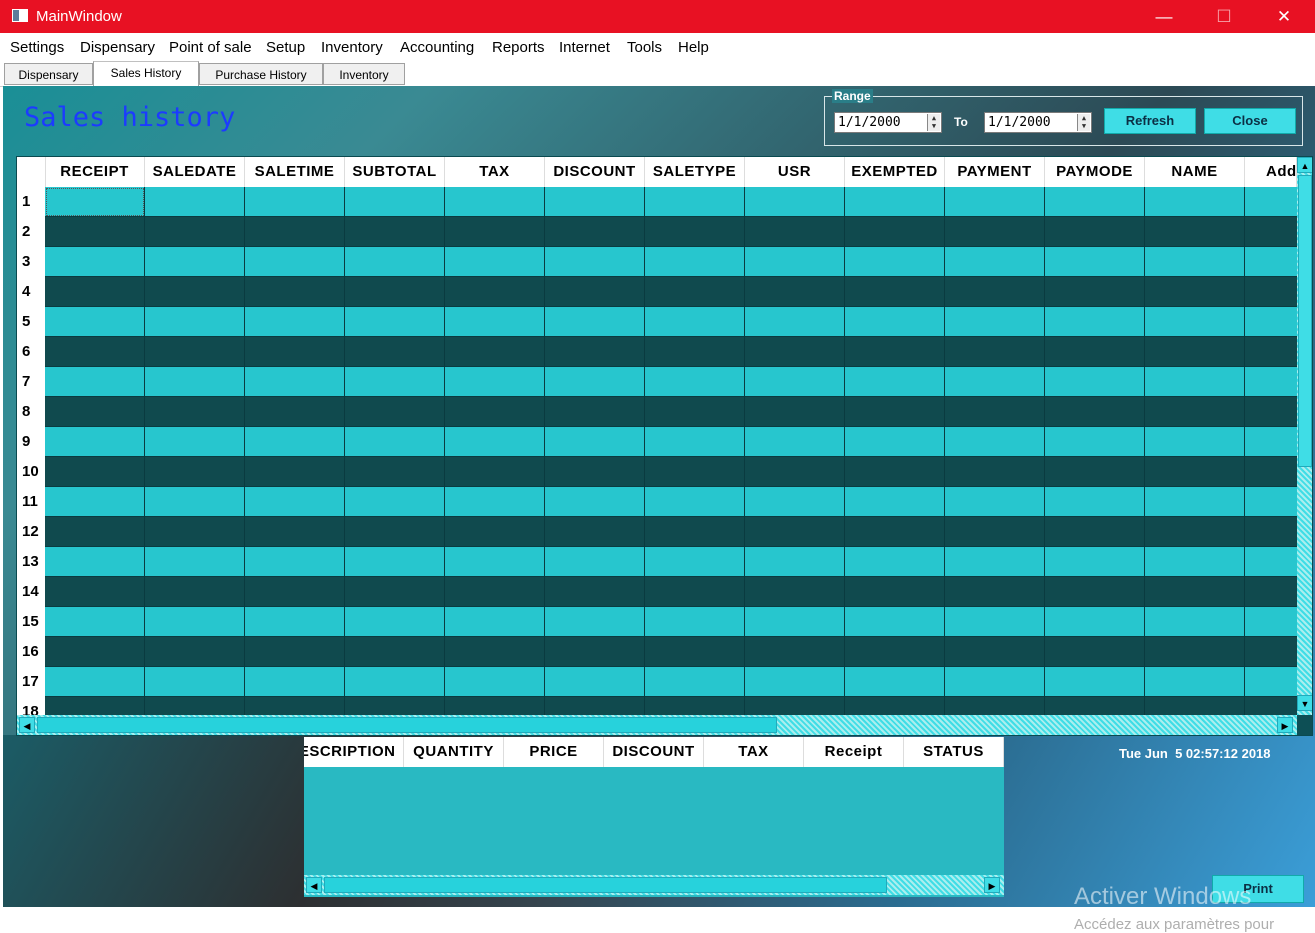 The width and height of the screenshot is (1315, 933). Describe the element at coordinates (654, 885) in the screenshot. I see `sale-items-horizontal-scrollbar: ◀ ▶` at that location.